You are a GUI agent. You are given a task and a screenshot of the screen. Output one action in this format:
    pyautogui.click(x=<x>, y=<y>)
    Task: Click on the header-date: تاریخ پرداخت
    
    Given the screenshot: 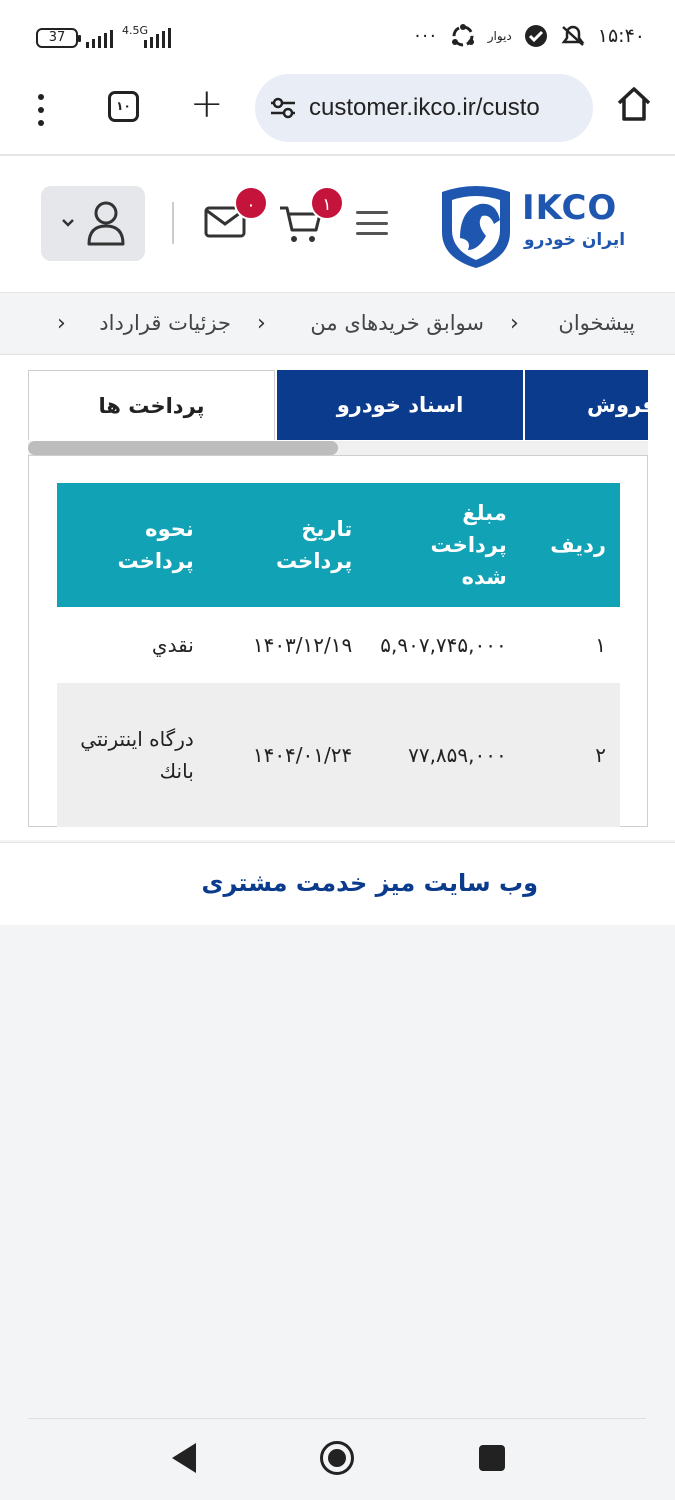 What is the action you would take?
    pyautogui.click(x=287, y=545)
    